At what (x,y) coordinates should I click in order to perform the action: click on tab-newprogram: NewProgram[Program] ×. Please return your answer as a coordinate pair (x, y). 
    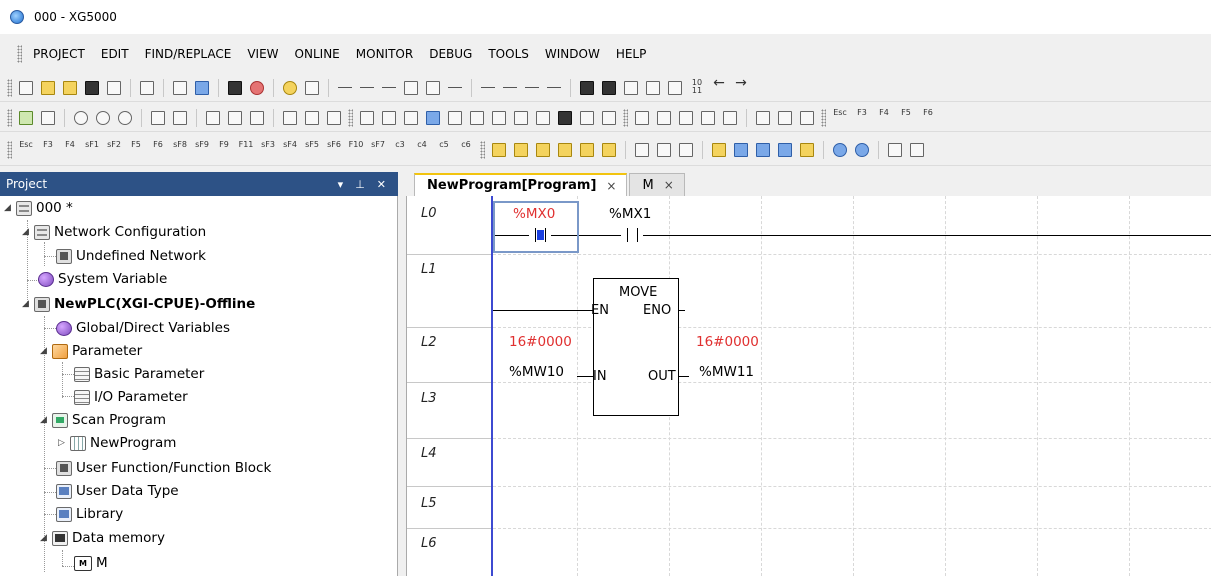
    Looking at the image, I should click on (521, 184).